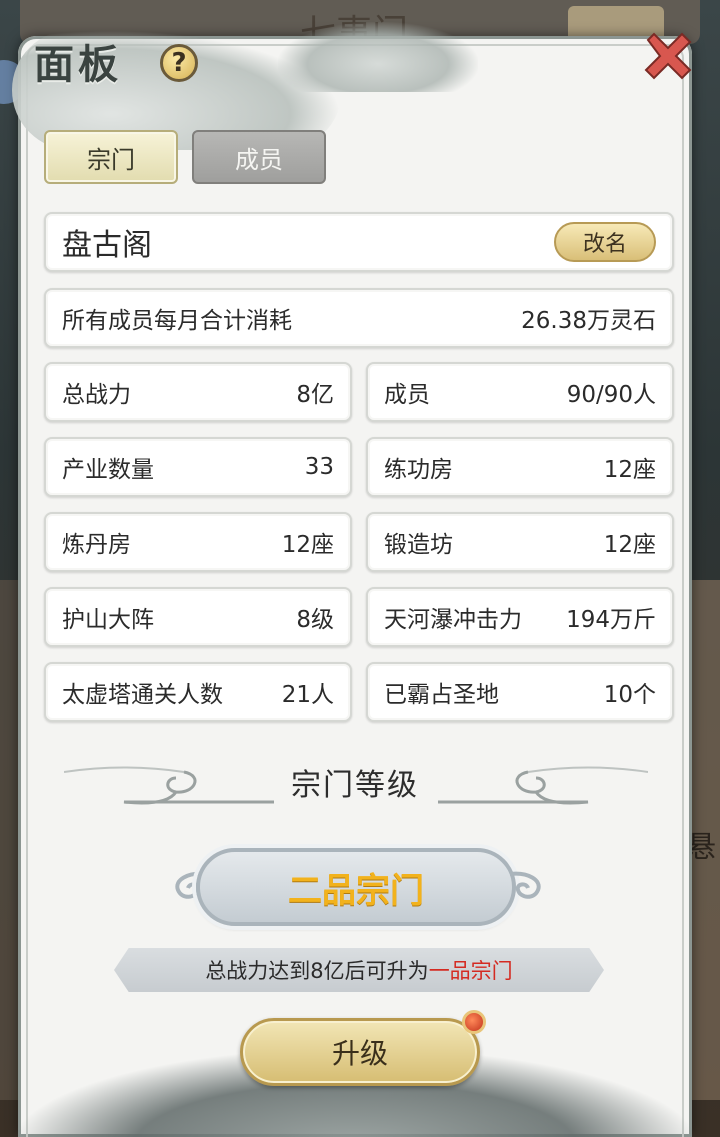 The width and height of the screenshot is (720, 1137). I want to click on monthly-cost-row: 所有成员每月合计消耗 26.38万灵石, so click(359, 318).